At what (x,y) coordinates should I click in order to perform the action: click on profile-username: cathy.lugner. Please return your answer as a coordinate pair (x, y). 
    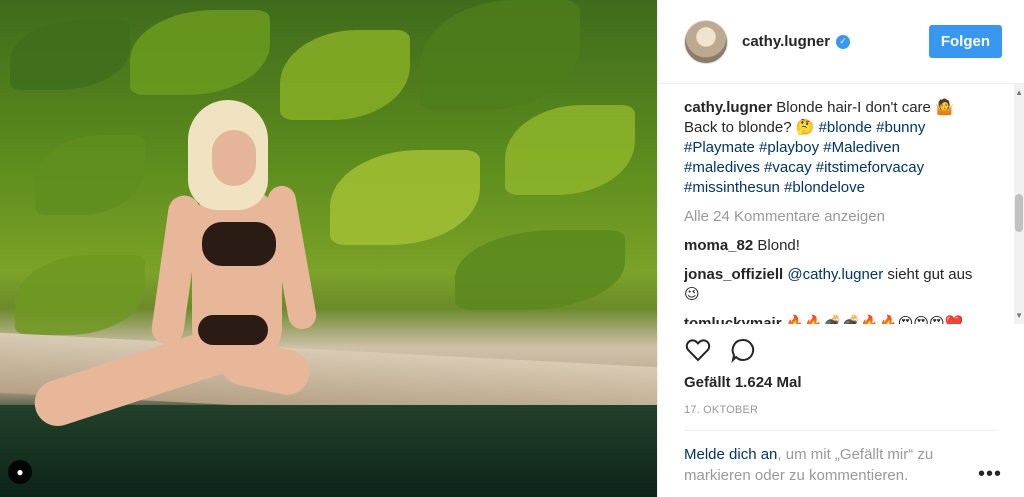
    Looking at the image, I should click on (786, 41).